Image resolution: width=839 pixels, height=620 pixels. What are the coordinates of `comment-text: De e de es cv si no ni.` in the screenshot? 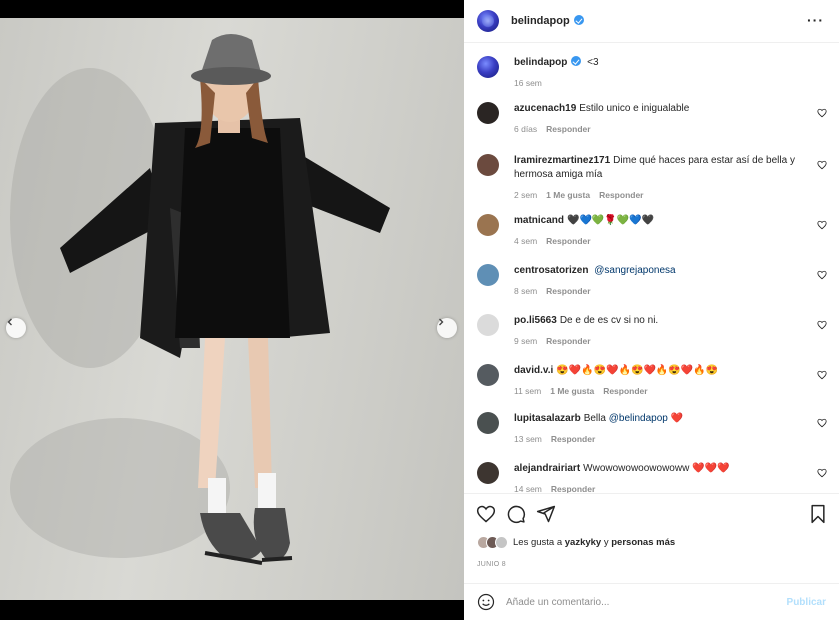 It's located at (609, 320).